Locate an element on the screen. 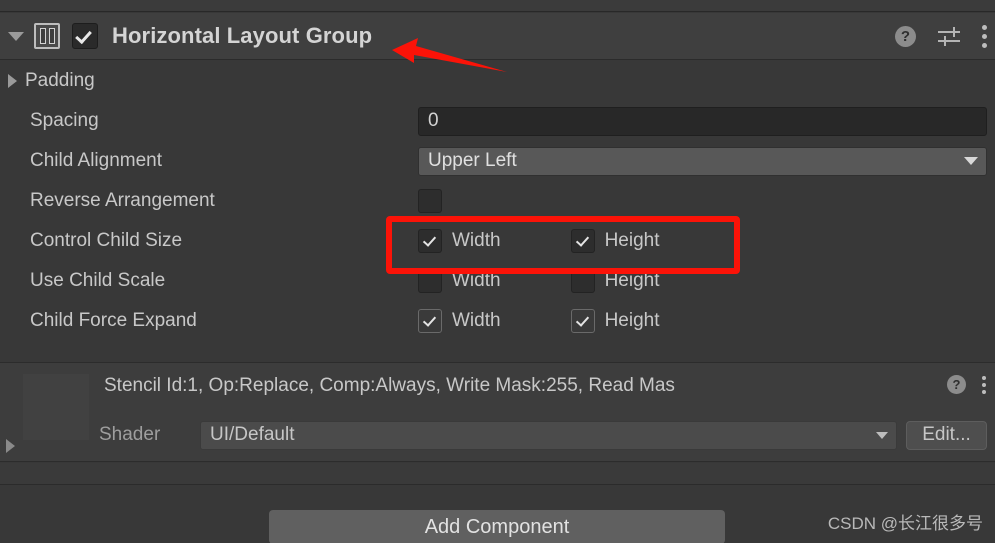  control-child-size-height-group: Height is located at coordinates (615, 241).